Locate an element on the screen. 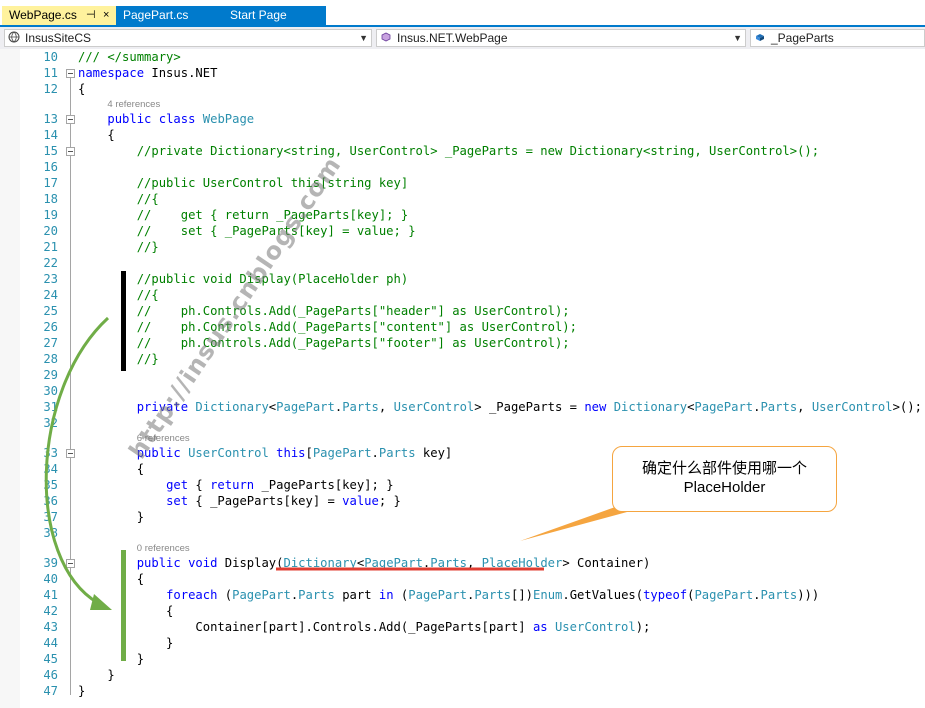  code-line: 16 is located at coordinates (462, 167).